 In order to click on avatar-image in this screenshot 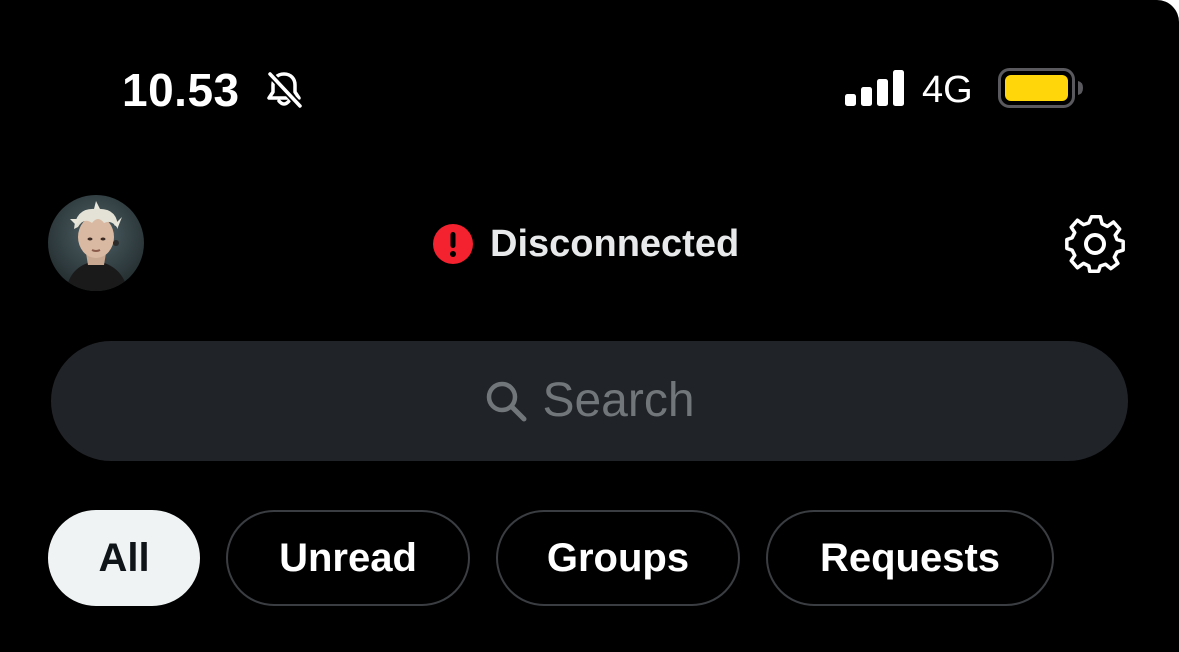, I will do `click(96, 243)`.